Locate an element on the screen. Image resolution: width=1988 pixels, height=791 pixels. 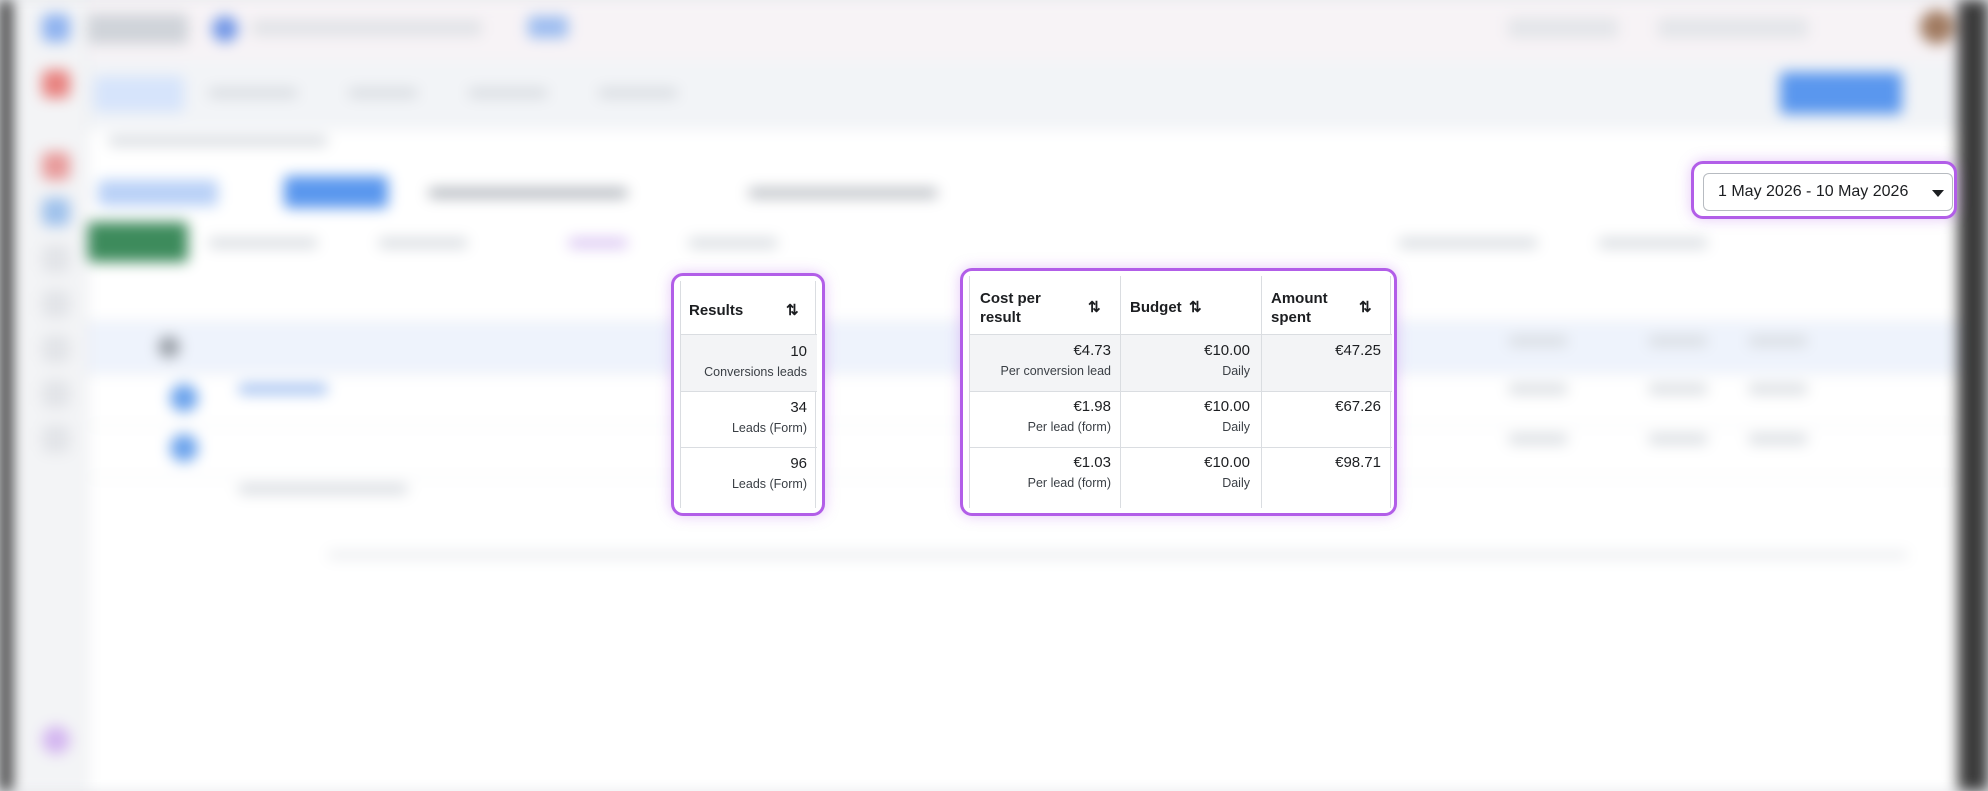
tab-bar is located at coordinates (1023, 95).